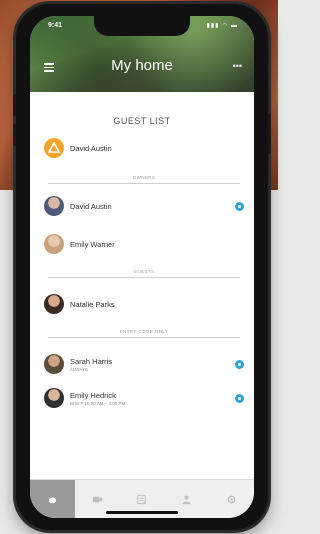 The height and width of the screenshot is (534, 320). Describe the element at coordinates (186, 499) in the screenshot. I see `guests-icon` at that location.